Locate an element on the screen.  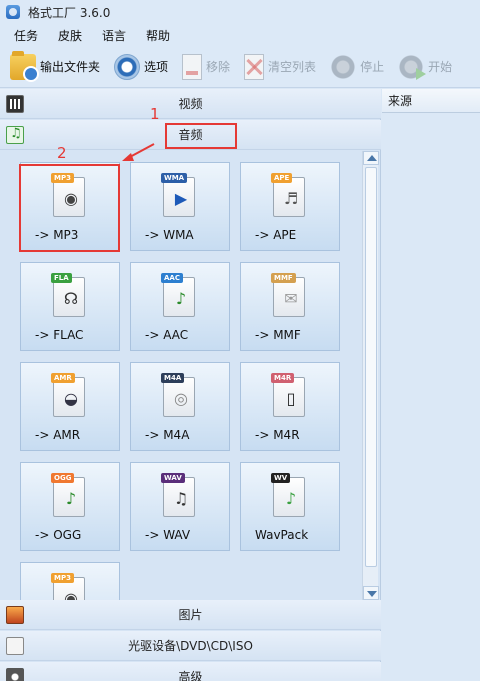
clear-list-label: 清空列表 is located at coordinates (292, 67).